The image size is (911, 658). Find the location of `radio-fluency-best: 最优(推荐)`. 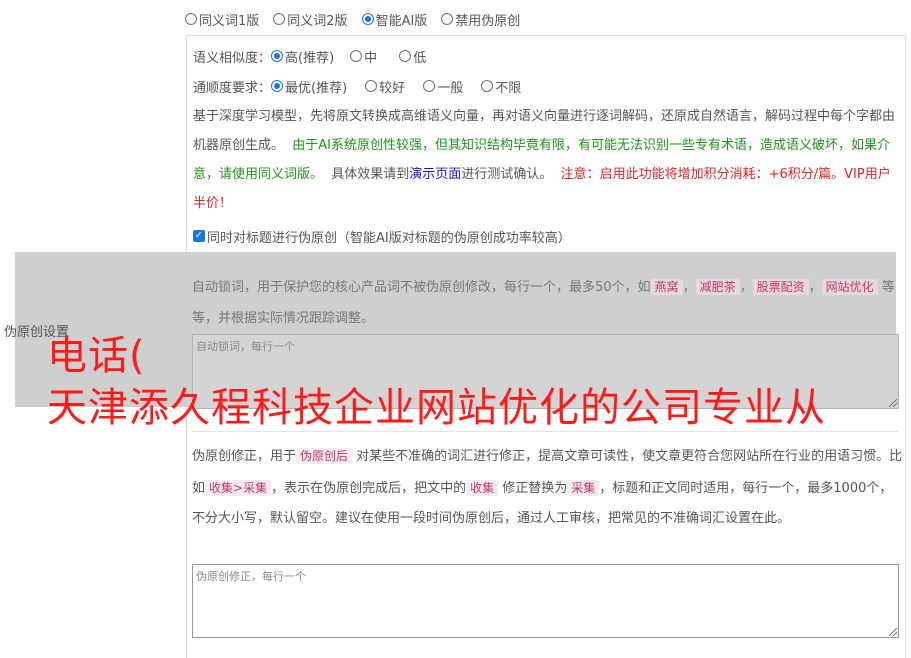

radio-fluency-best: 最优(推荐) is located at coordinates (309, 86).